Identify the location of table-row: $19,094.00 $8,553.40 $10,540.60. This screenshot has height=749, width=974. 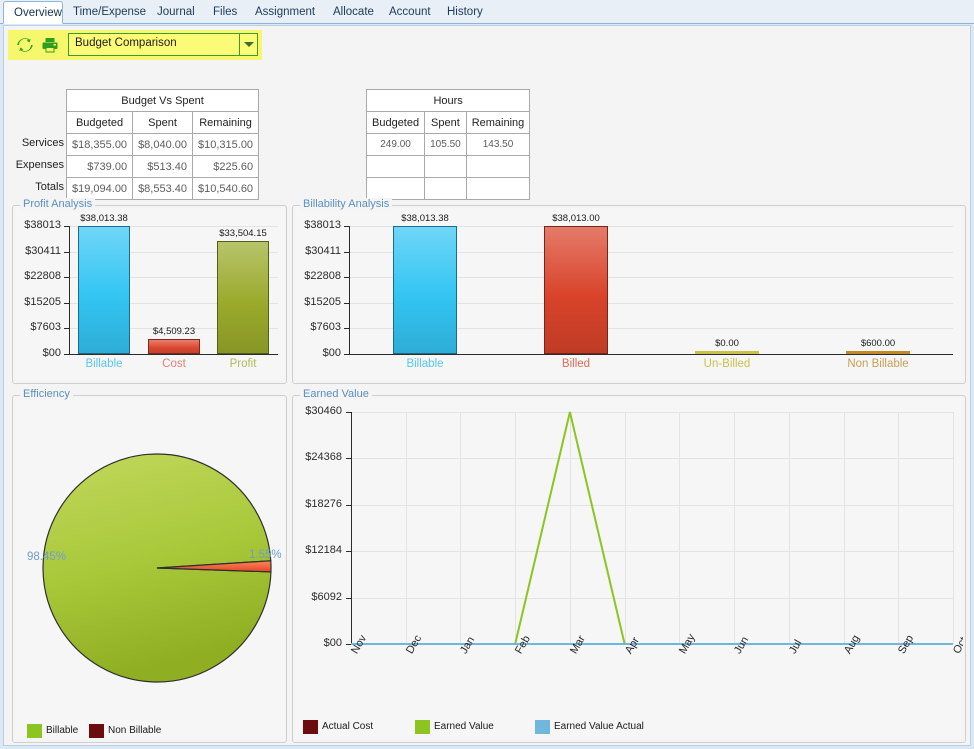
(162, 188).